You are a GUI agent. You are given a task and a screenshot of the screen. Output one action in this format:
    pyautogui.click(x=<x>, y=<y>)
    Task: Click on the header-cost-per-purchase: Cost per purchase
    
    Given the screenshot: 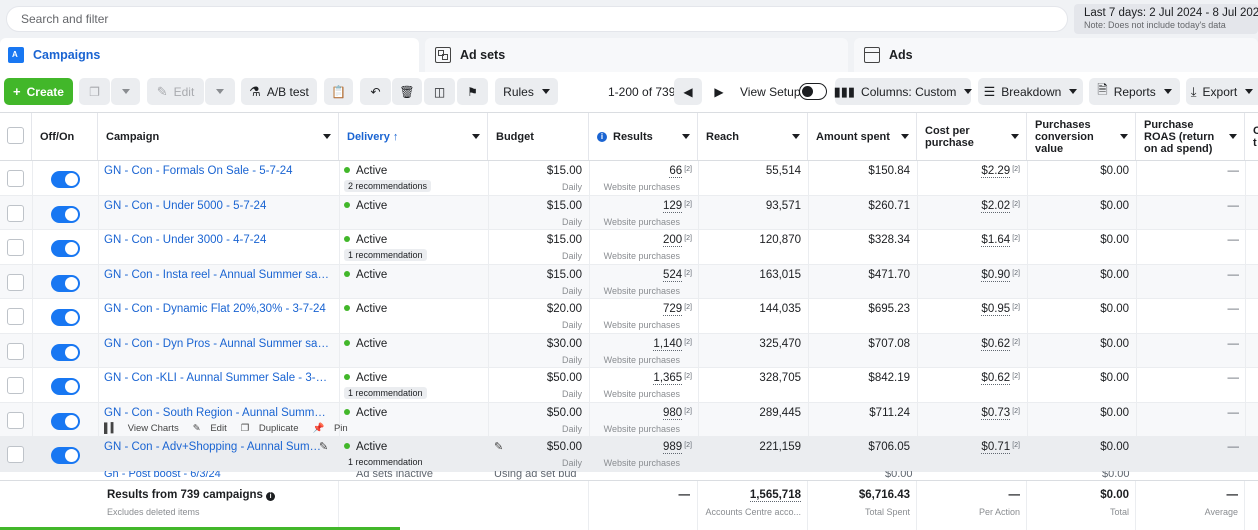 What is the action you would take?
    pyautogui.click(x=972, y=136)
    